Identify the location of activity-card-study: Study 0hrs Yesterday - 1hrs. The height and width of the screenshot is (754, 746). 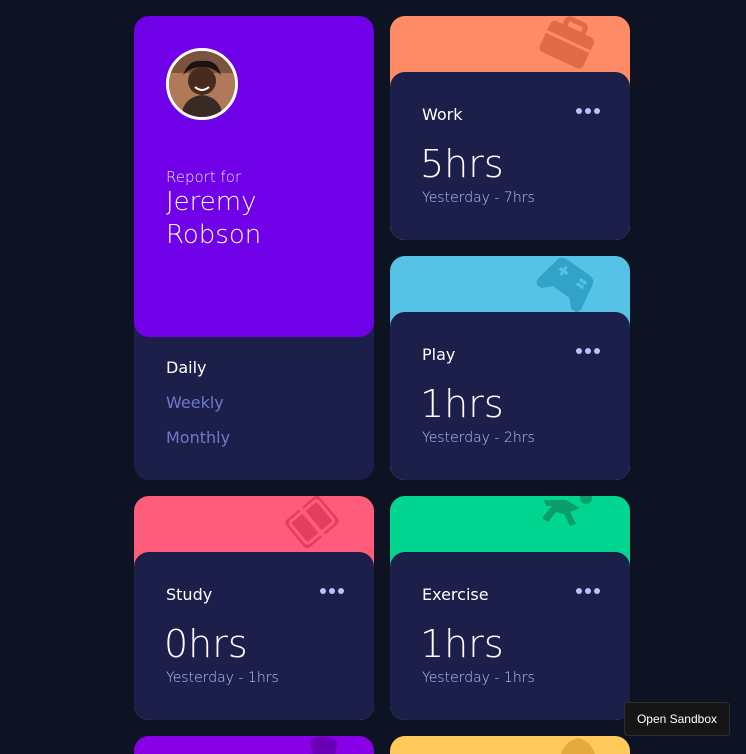
(254, 608).